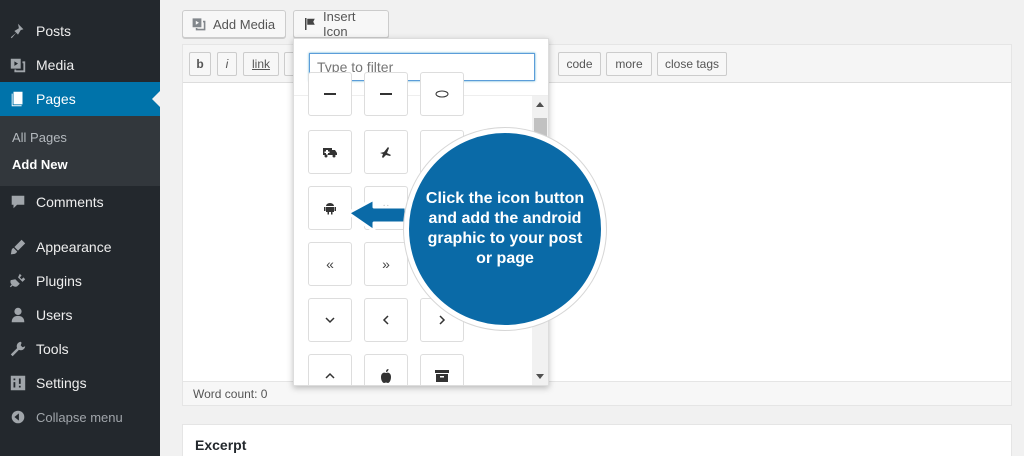  Describe the element at coordinates (579, 64) in the screenshot. I see `quicktag-code-button: code` at that location.